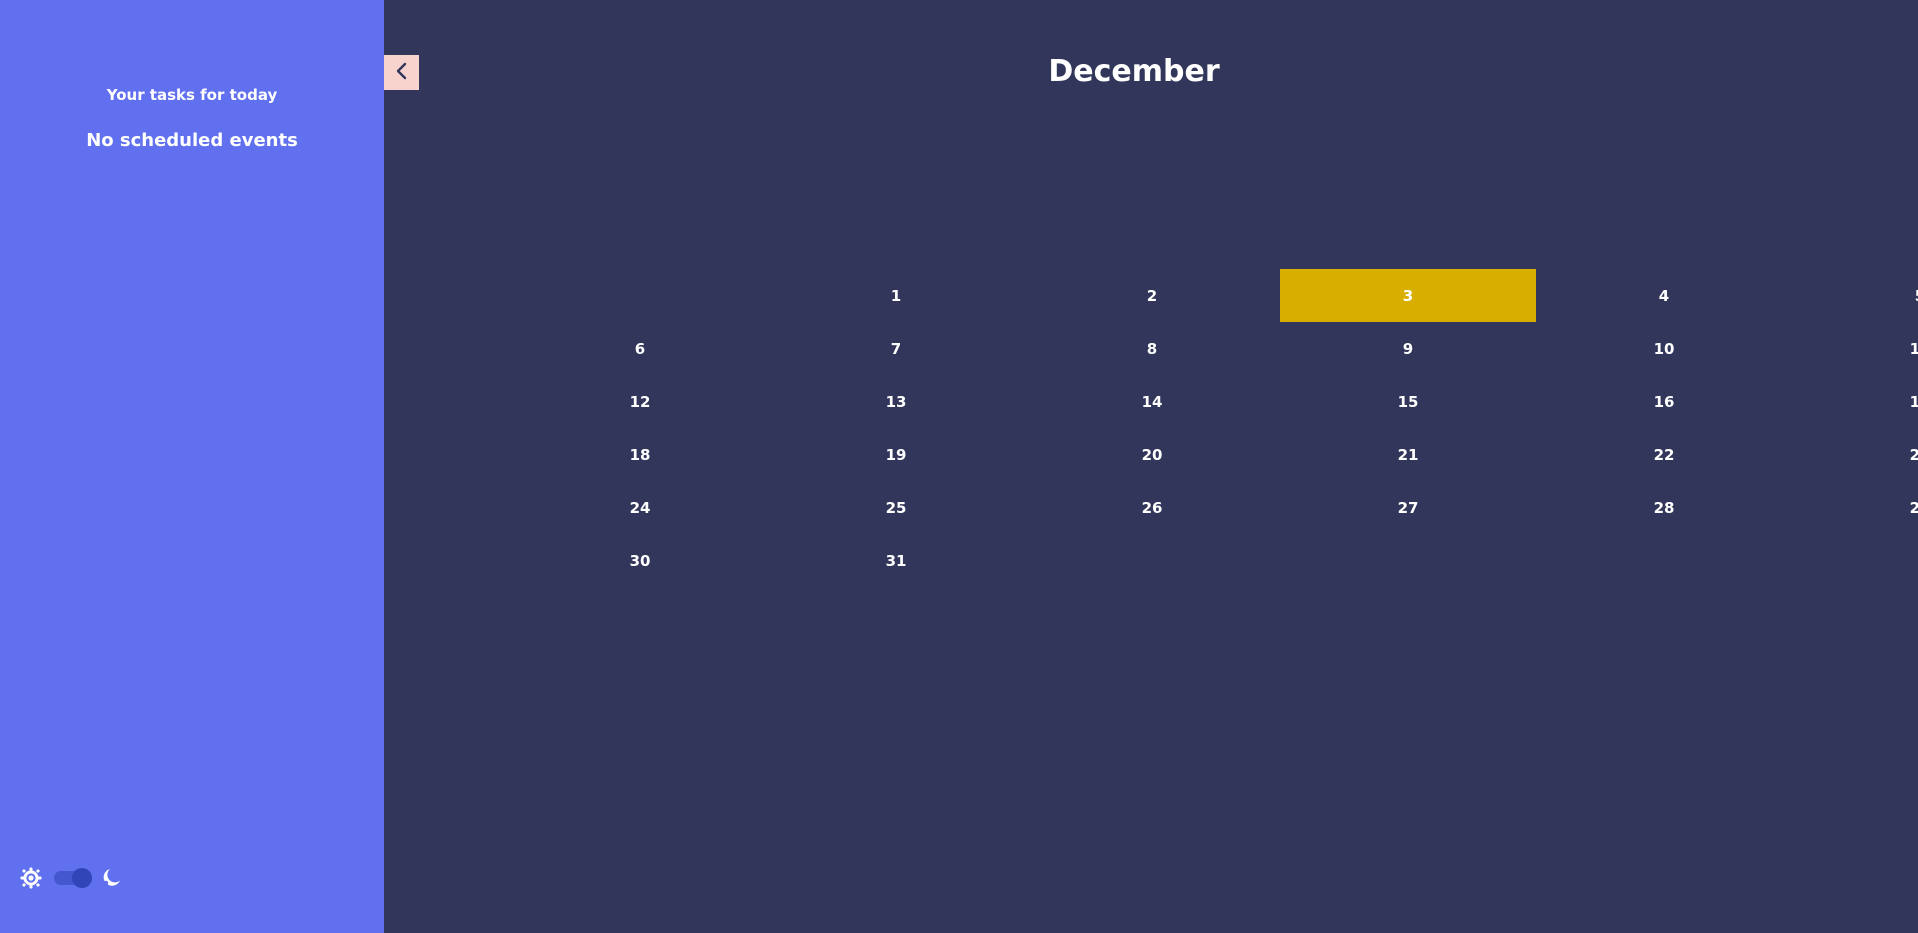  Describe the element at coordinates (1855, 507) in the screenshot. I see `calendar-day: 29` at that location.